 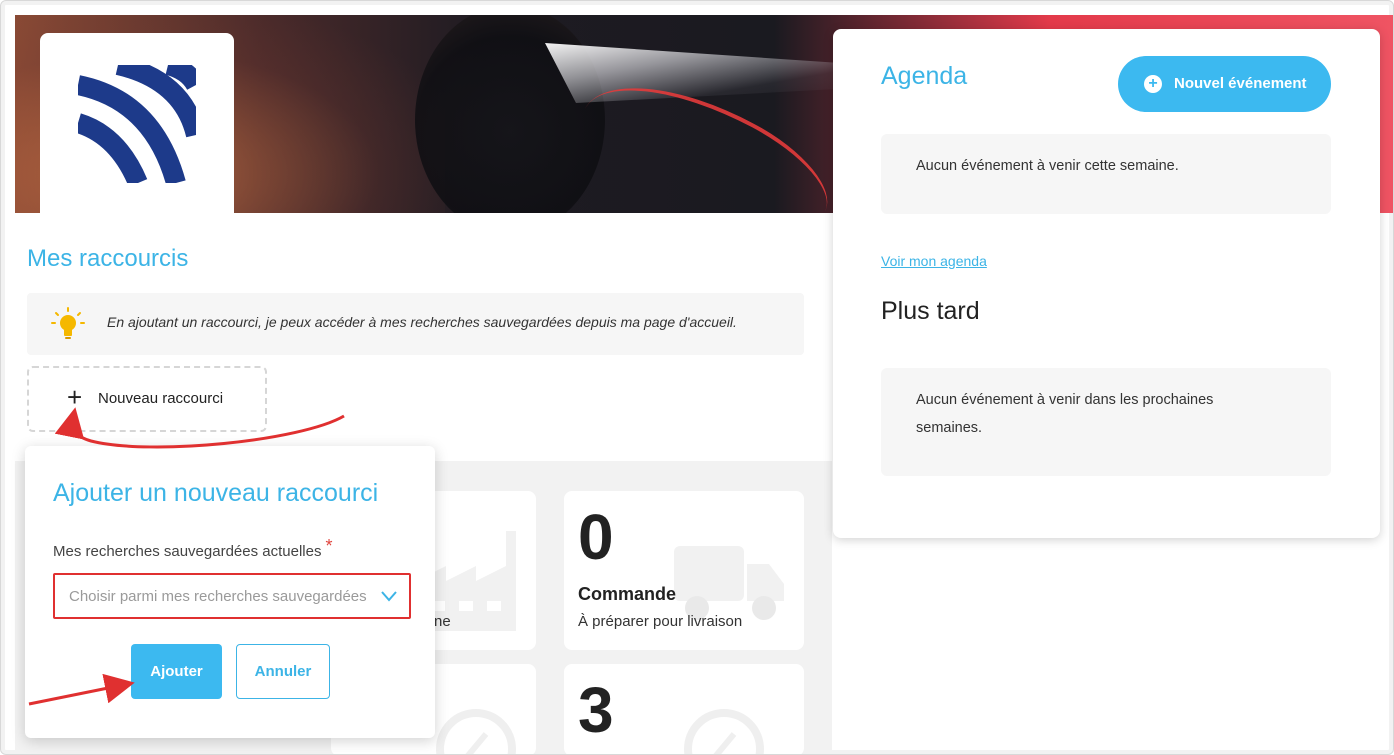 What do you see at coordinates (176, 671) in the screenshot?
I see `add-button: Ajouter` at bounding box center [176, 671].